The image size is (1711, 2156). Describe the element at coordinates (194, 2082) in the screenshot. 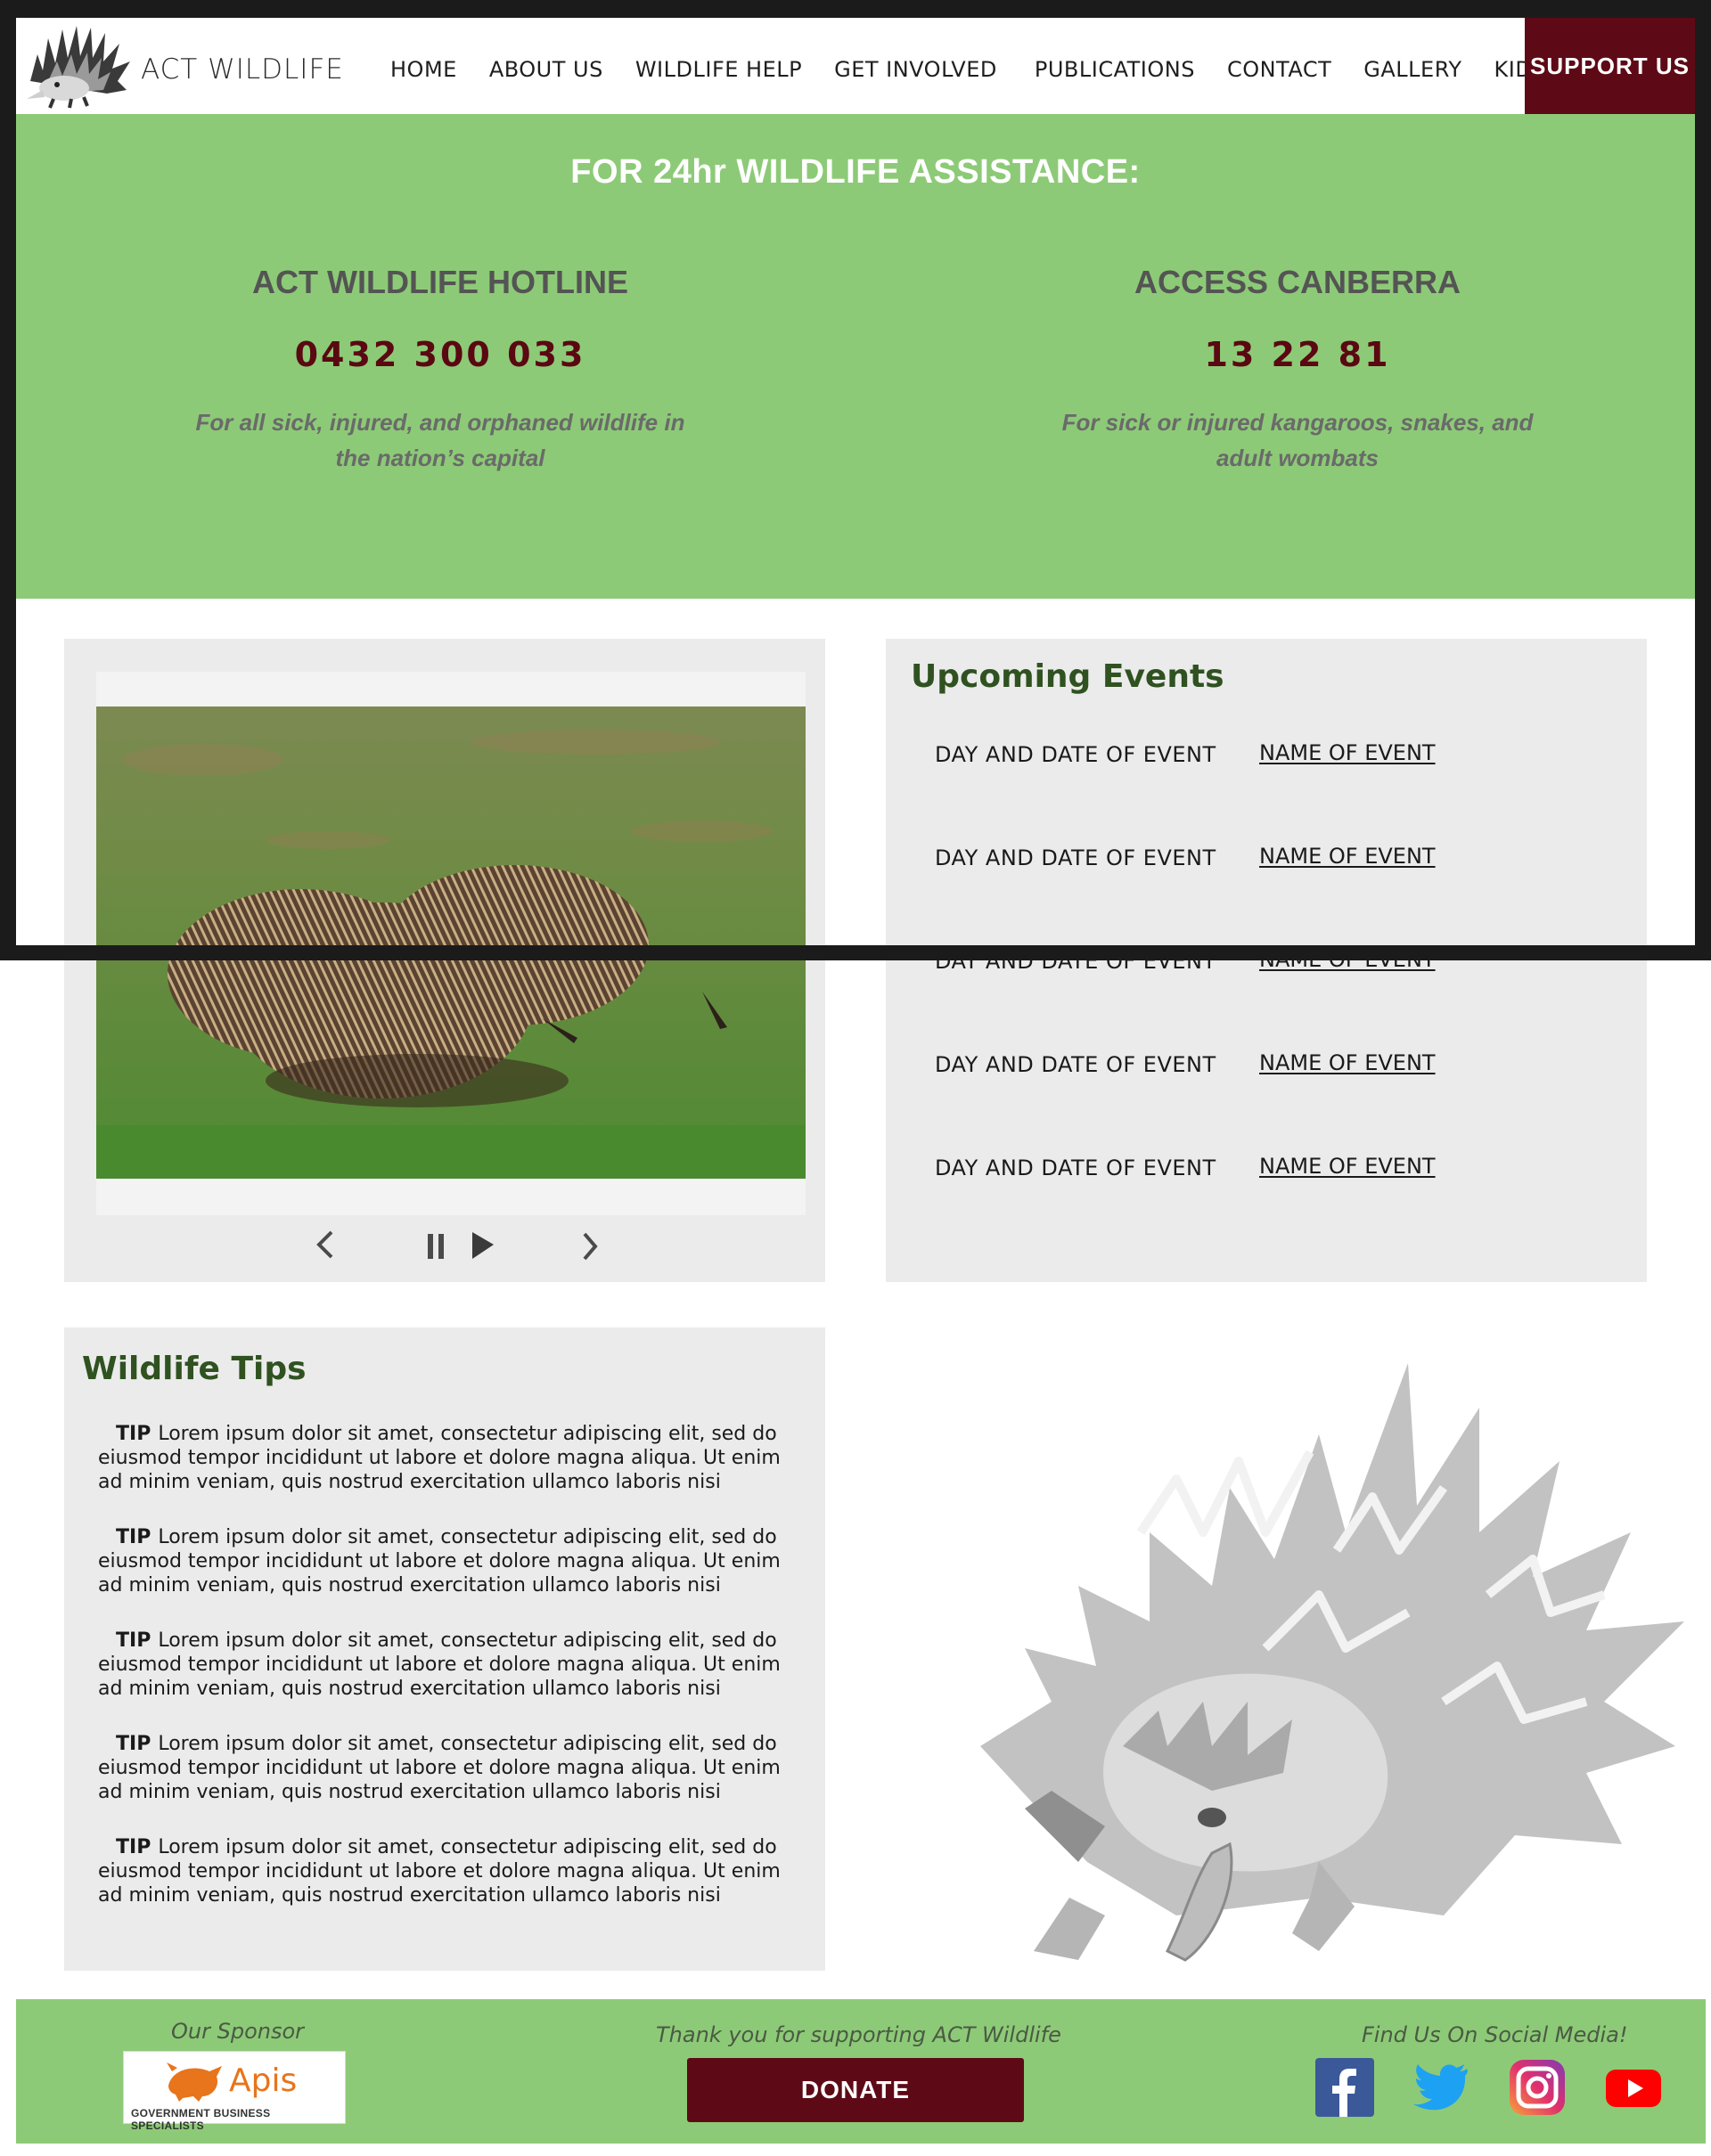

I see `bull-icon` at that location.